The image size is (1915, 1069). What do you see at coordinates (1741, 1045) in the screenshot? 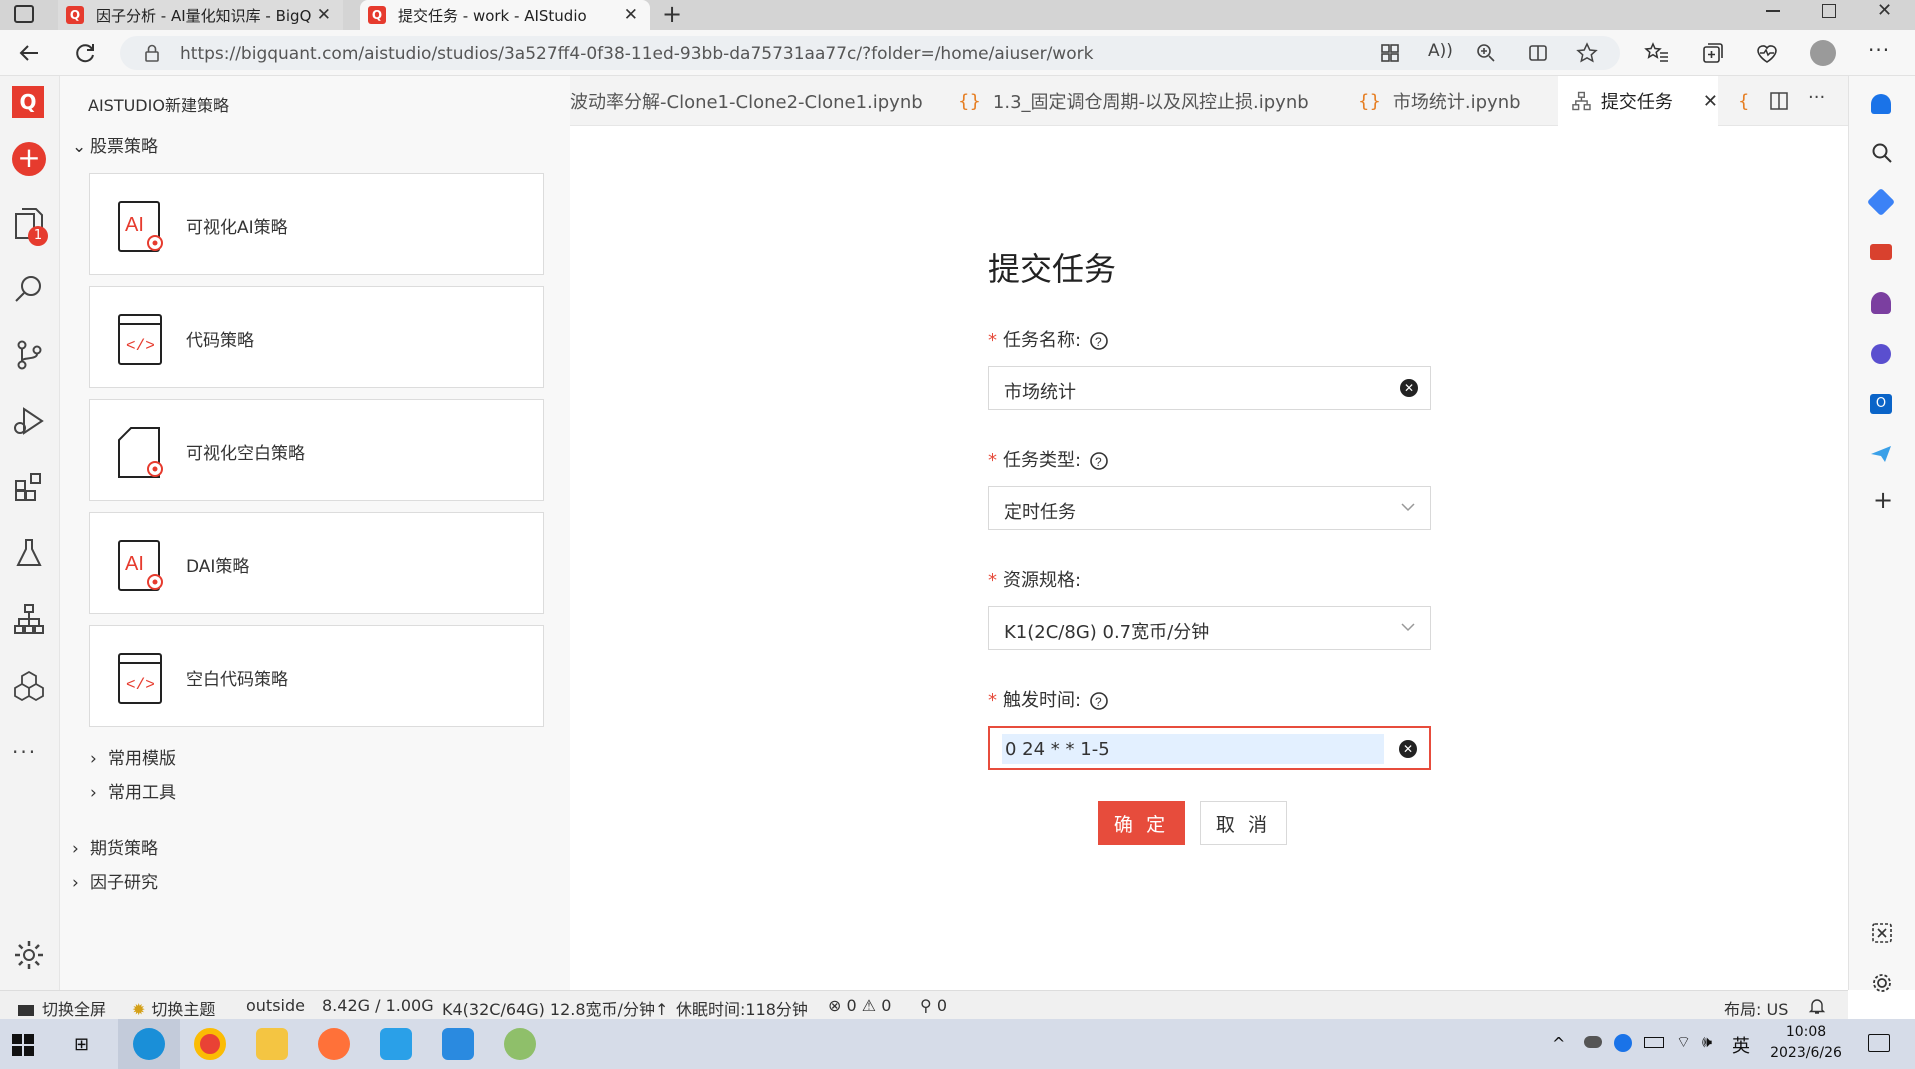
I see `ime-indicator: 英` at bounding box center [1741, 1045].